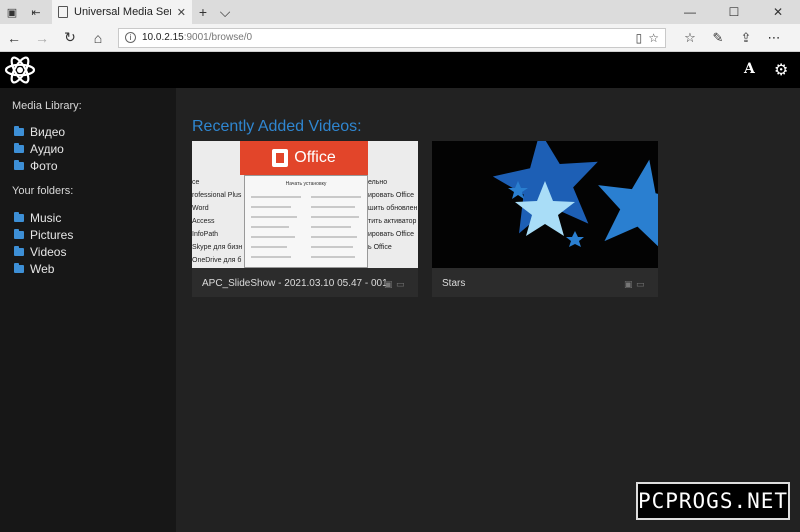 This screenshot has width=800, height=532. What do you see at coordinates (295, 283) in the screenshot?
I see `video-caption: APC_SlideShow - 2021.03.10 05.47 - 001` at bounding box center [295, 283].